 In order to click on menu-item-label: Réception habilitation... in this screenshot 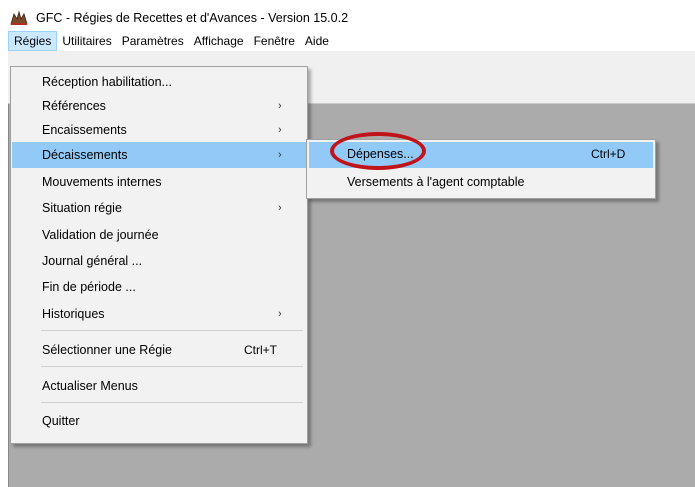, I will do `click(107, 82)`.